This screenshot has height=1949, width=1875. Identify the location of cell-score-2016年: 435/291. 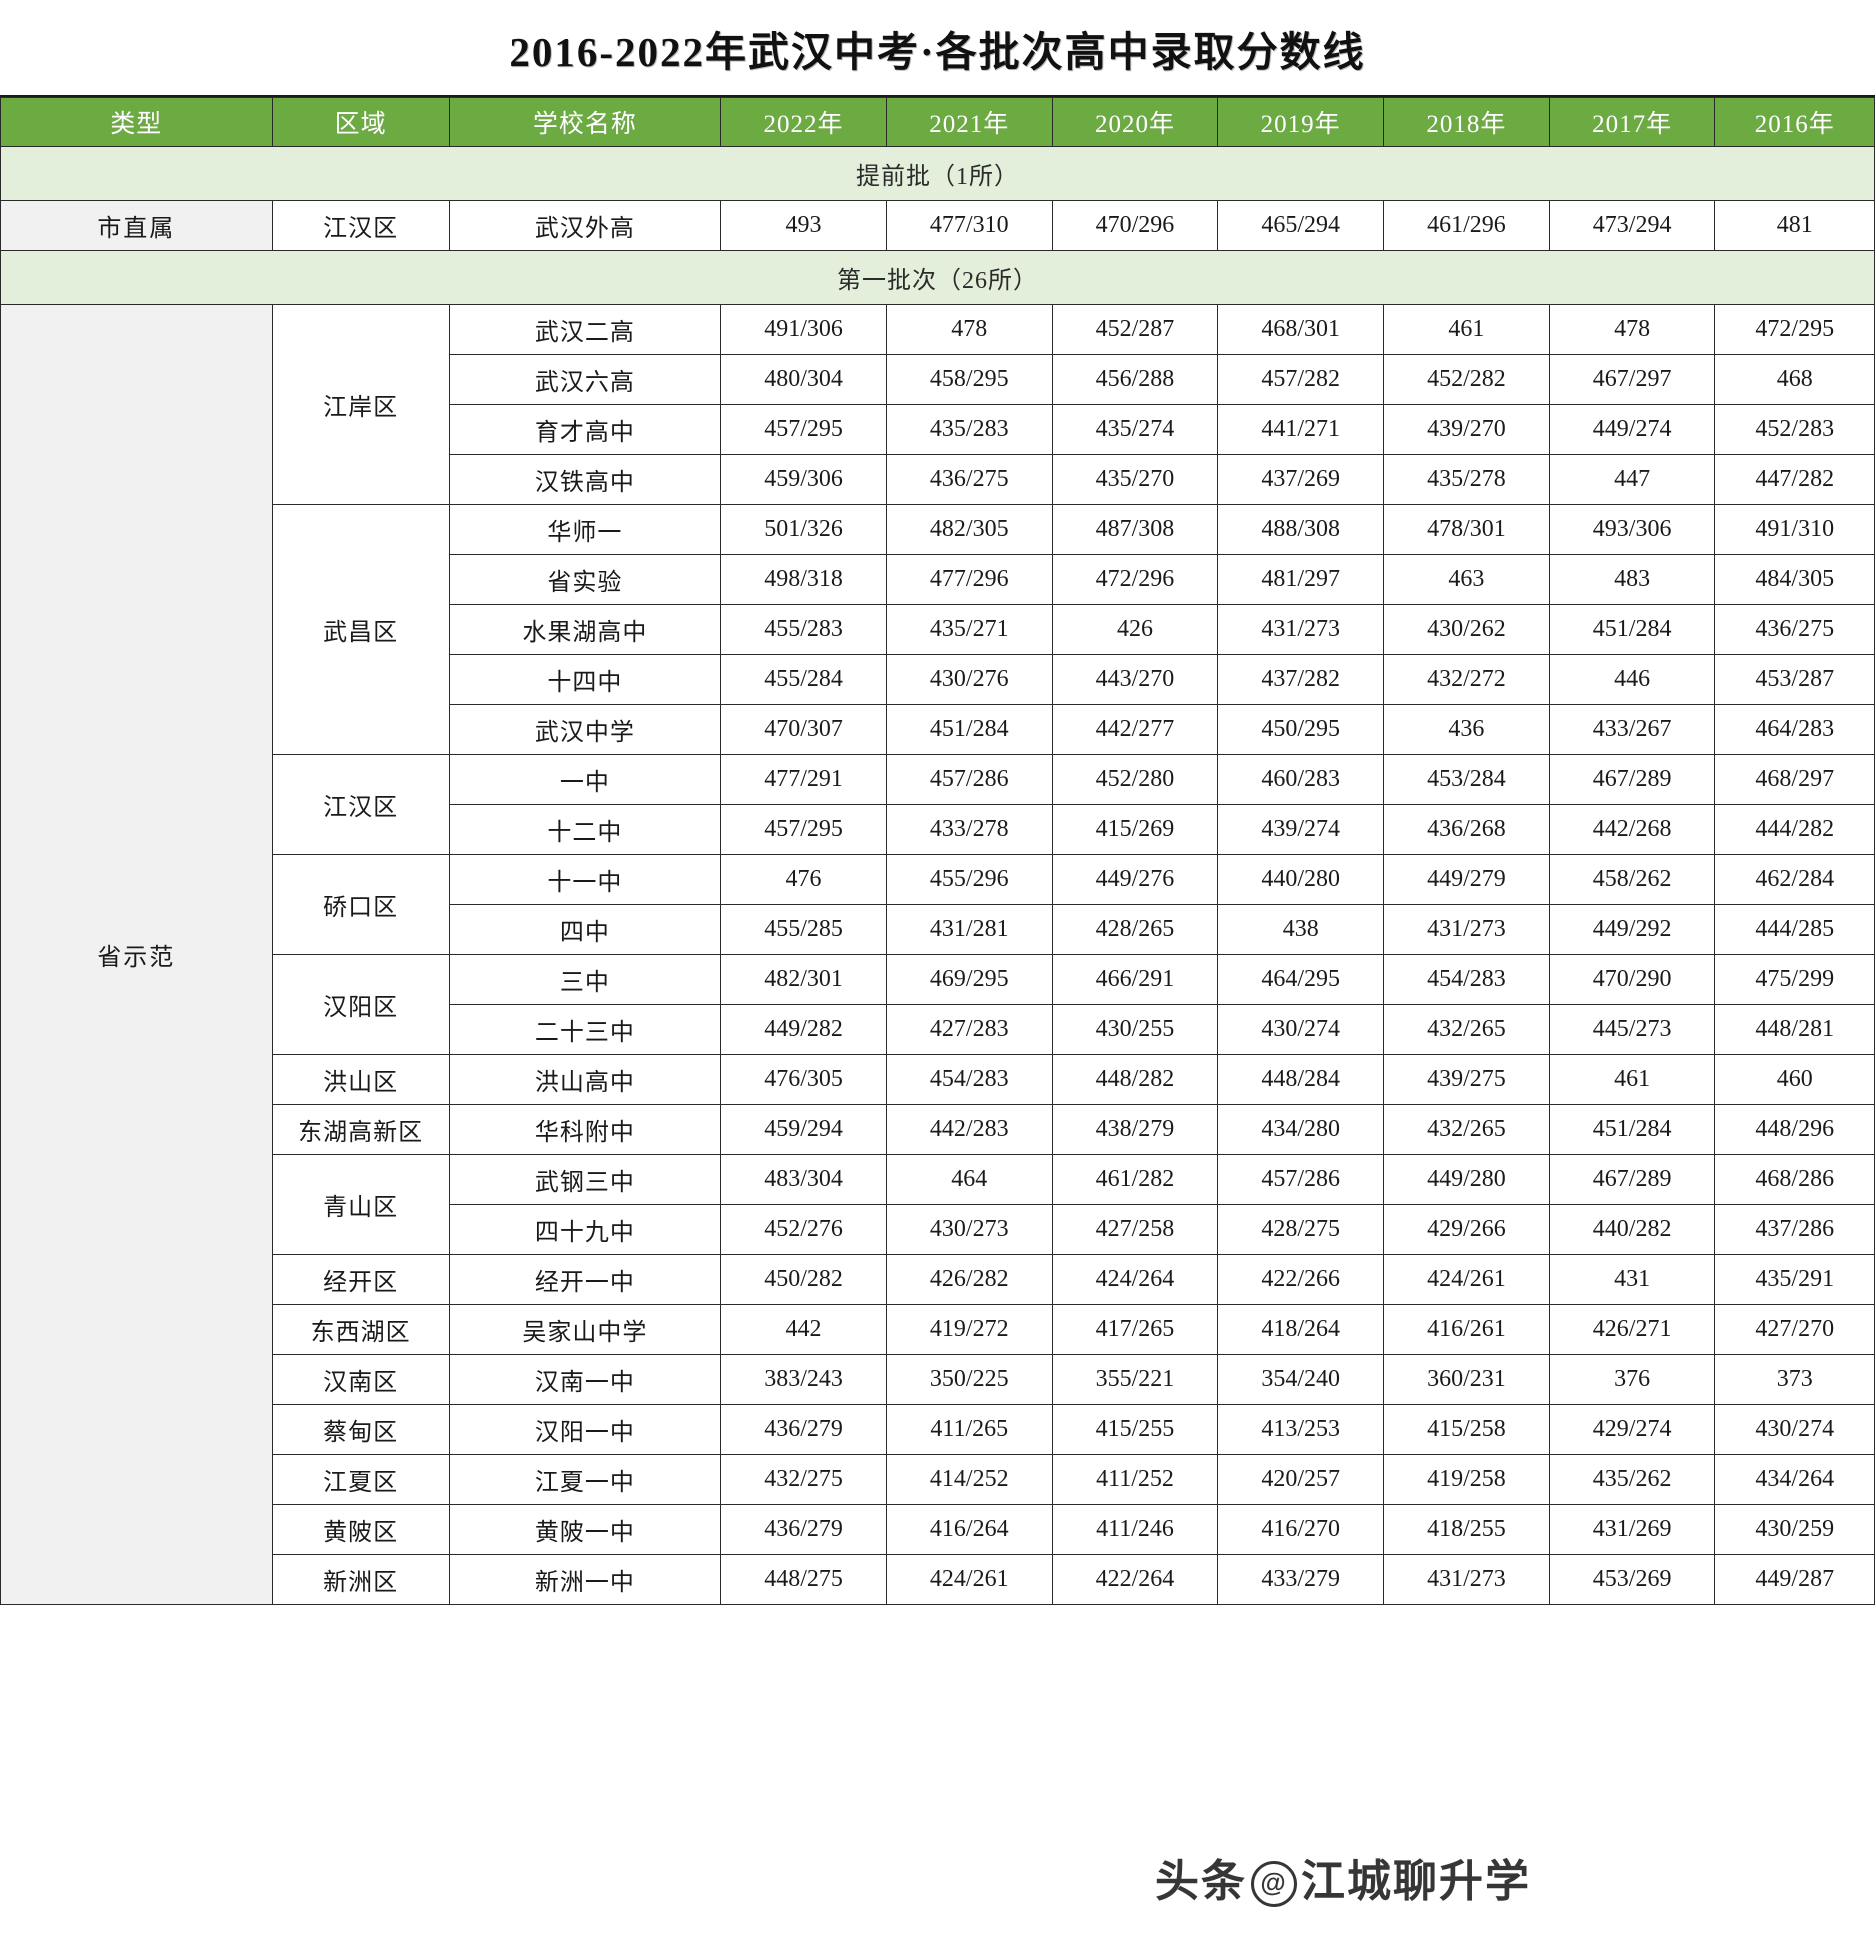
(1794, 1279).